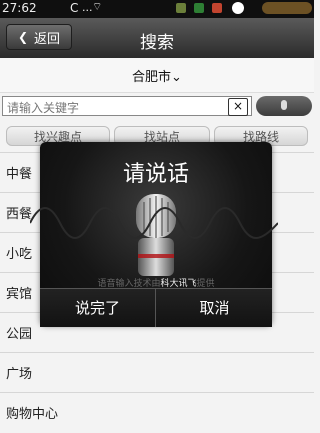 The image size is (320, 433). I want to click on list-item: 广场, so click(157, 372).